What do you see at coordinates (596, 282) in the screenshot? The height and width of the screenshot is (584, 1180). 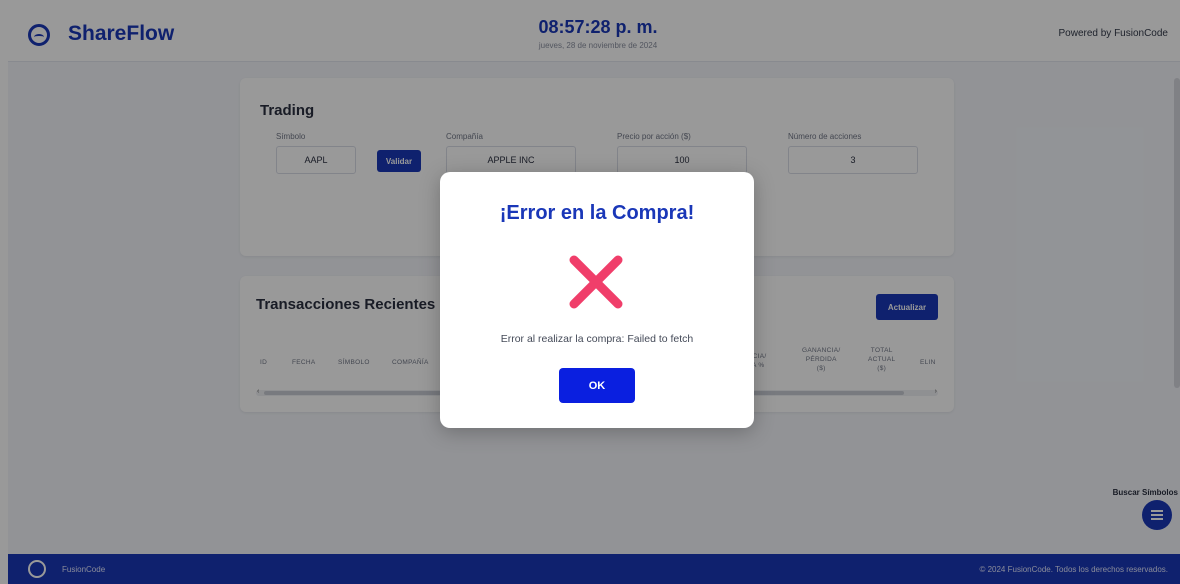 I see `error-x-icon` at bounding box center [596, 282].